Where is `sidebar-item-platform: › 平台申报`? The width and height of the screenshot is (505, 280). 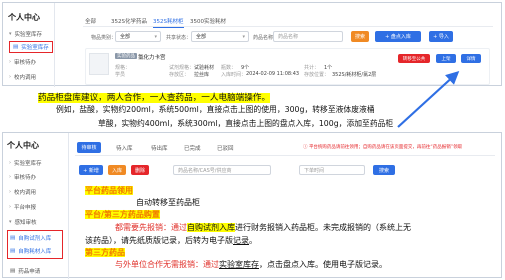 sidebar-item-platform: › 平台申报 is located at coordinates (22, 207).